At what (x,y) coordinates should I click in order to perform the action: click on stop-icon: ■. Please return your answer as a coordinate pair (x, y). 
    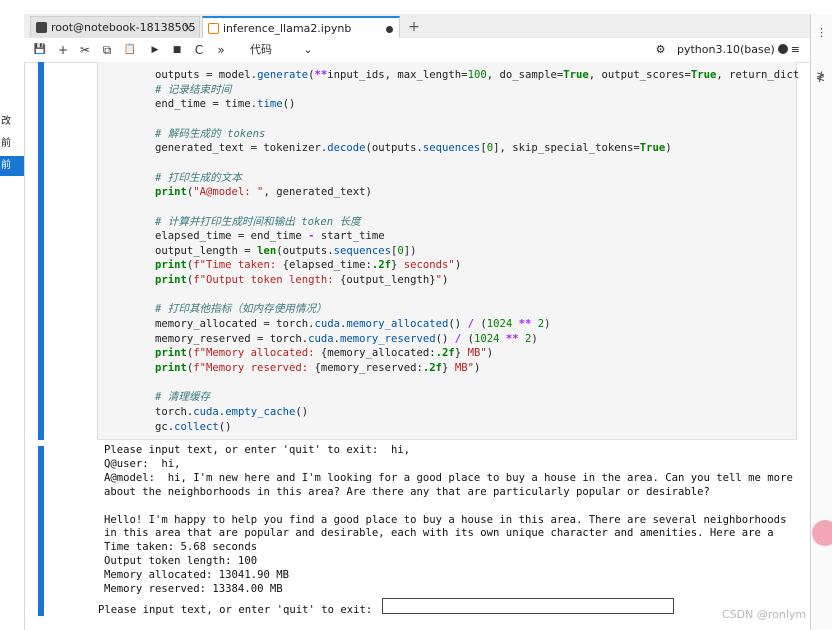
    Looking at the image, I should click on (177, 50).